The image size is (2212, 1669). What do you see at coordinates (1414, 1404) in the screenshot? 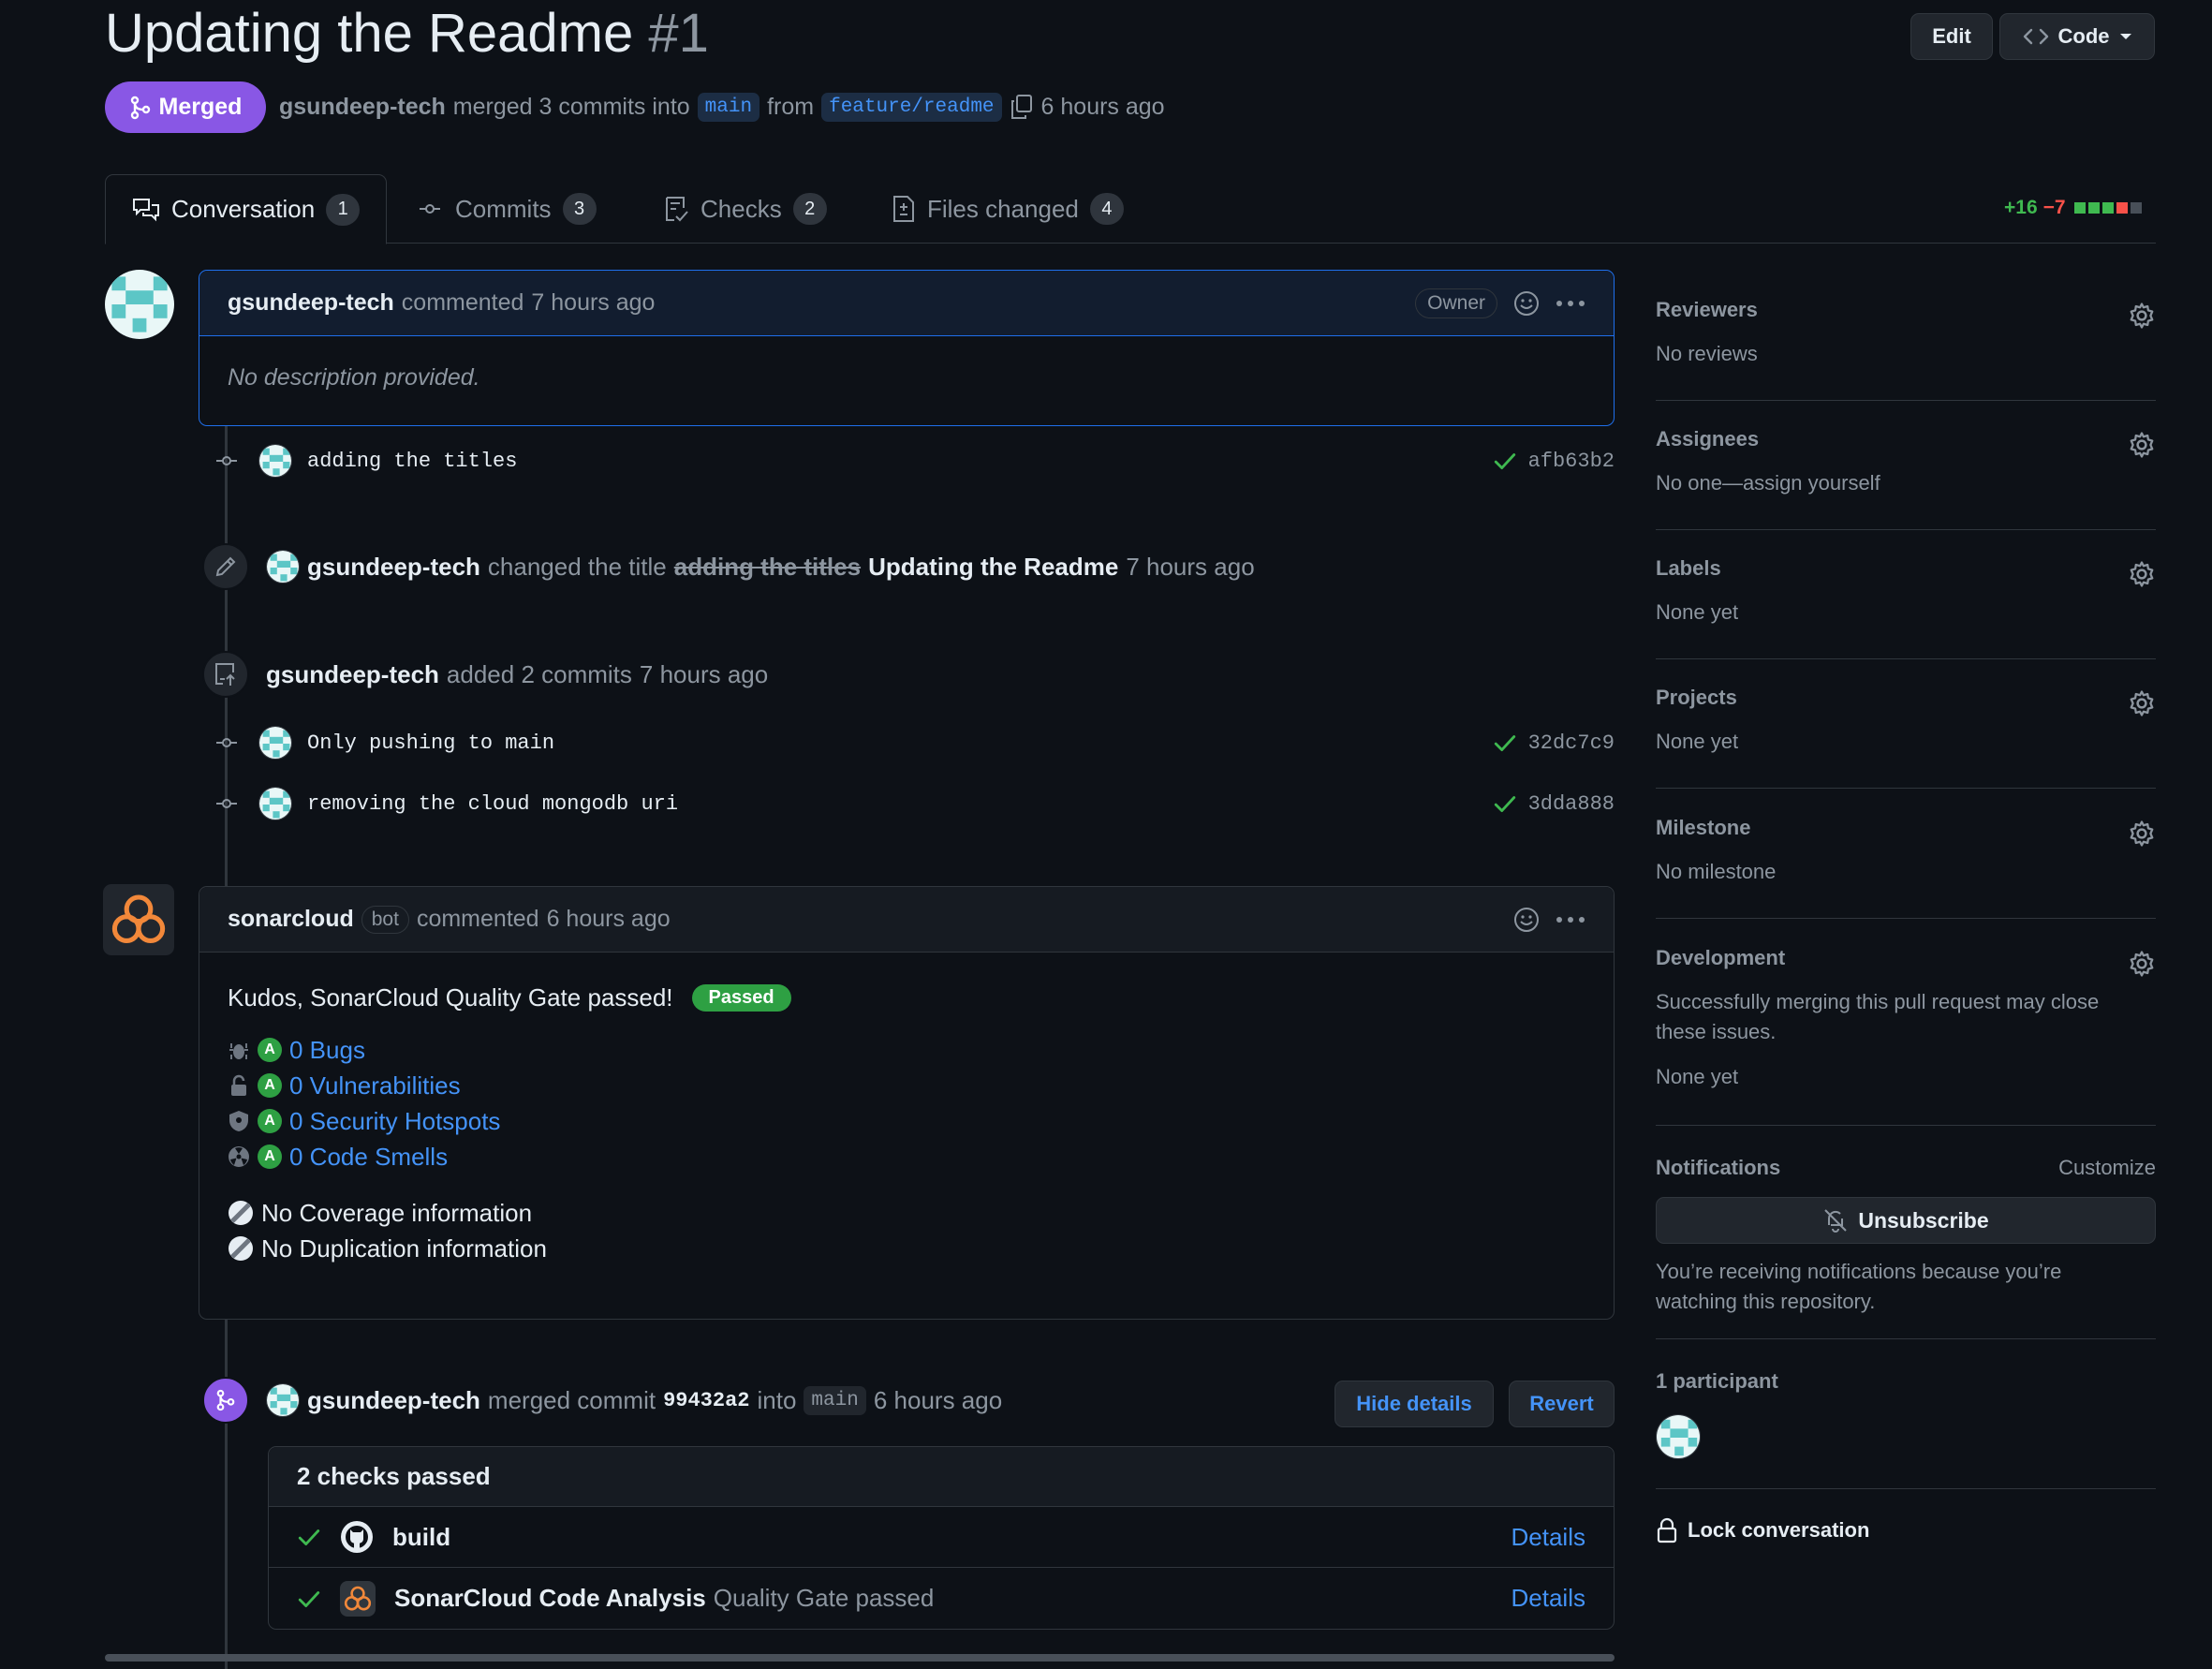
I see `hide-details-button: Hide details` at bounding box center [1414, 1404].